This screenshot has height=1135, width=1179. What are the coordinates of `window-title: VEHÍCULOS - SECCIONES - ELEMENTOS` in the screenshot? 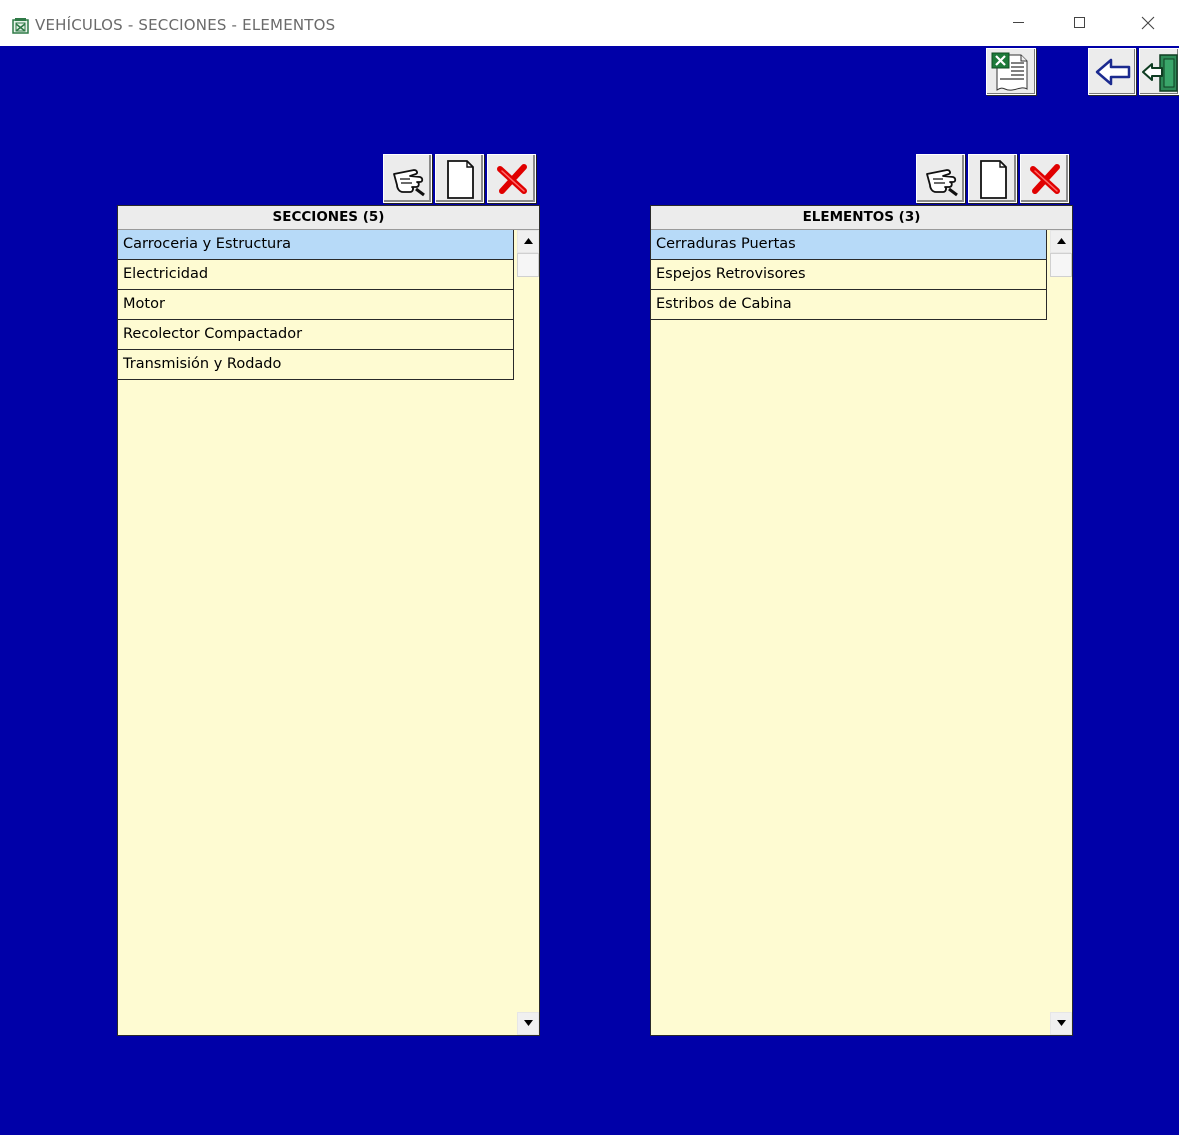 It's located at (185, 25).